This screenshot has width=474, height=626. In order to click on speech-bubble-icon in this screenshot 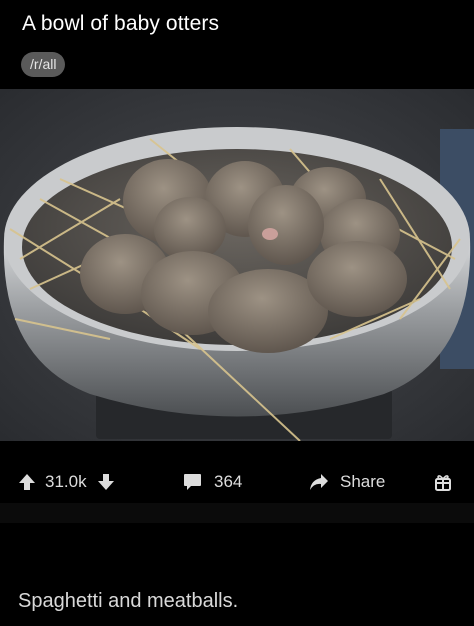, I will do `click(192, 482)`.